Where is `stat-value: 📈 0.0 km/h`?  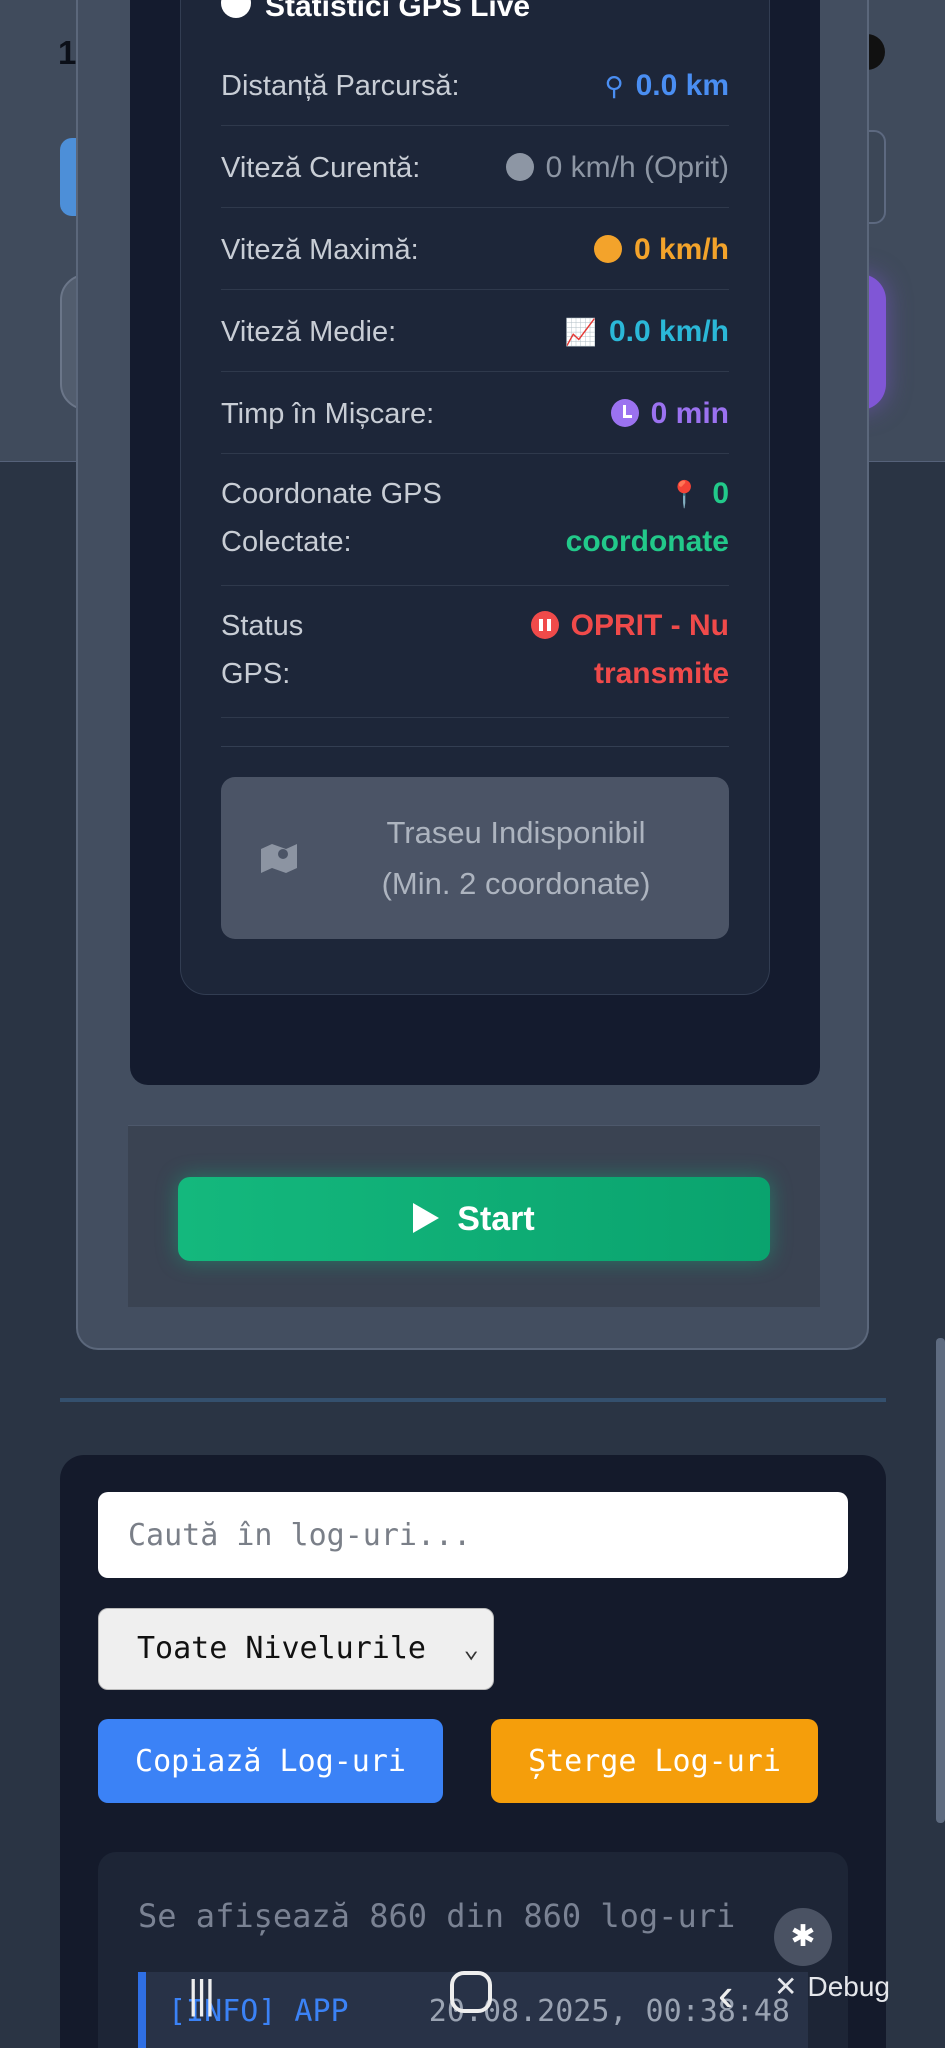 stat-value: 📈 0.0 km/h is located at coordinates (647, 332).